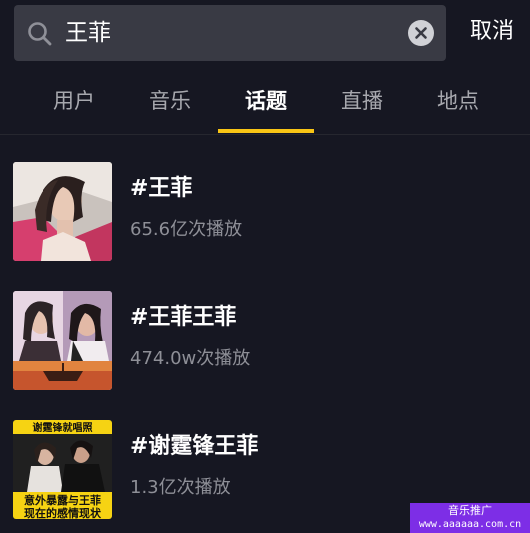  What do you see at coordinates (161, 188) in the screenshot?
I see `topic-title: #王菲` at bounding box center [161, 188].